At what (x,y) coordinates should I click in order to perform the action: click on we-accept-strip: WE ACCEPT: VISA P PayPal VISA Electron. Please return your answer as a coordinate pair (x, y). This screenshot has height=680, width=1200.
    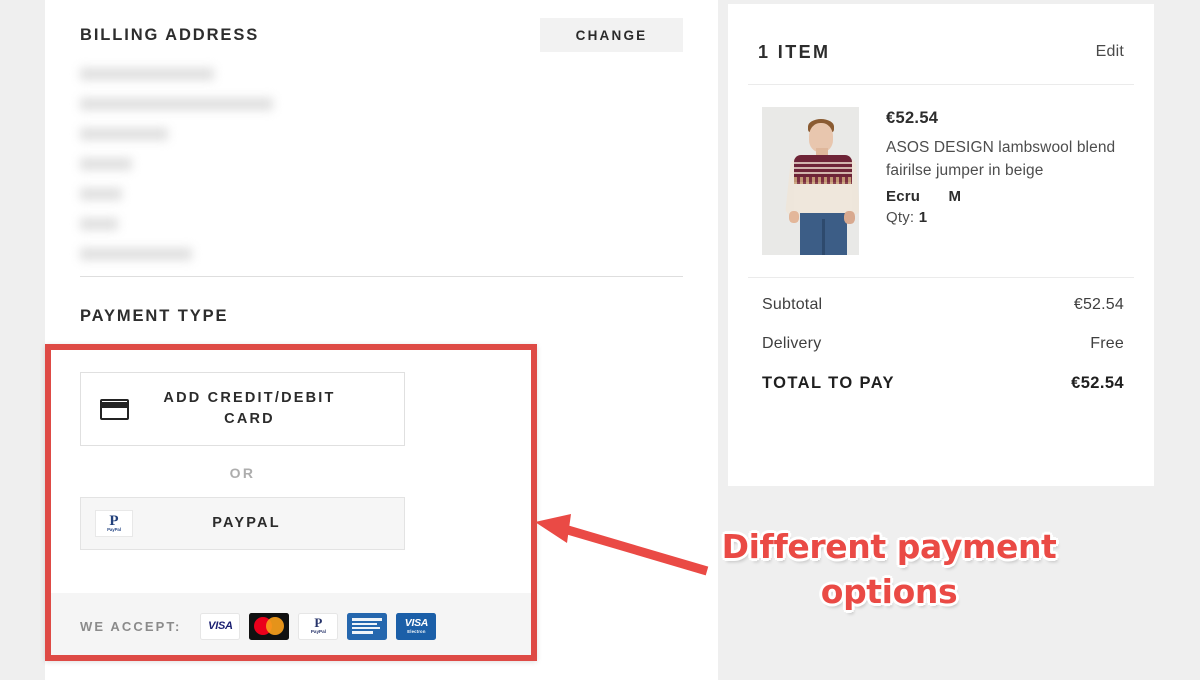
    Looking at the image, I should click on (290, 626).